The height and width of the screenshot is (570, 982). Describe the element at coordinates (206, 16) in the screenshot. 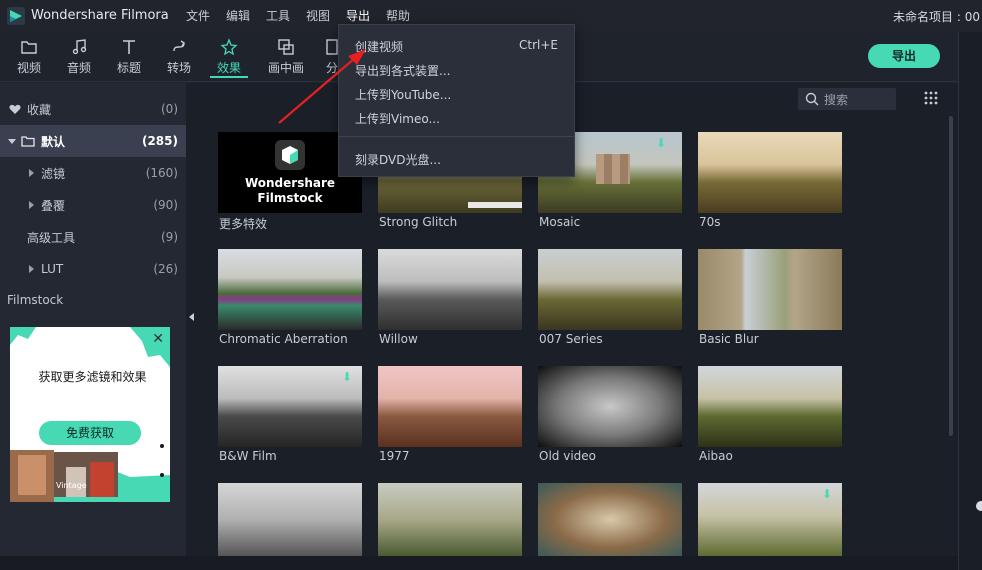

I see `menu-file: 文件` at that location.